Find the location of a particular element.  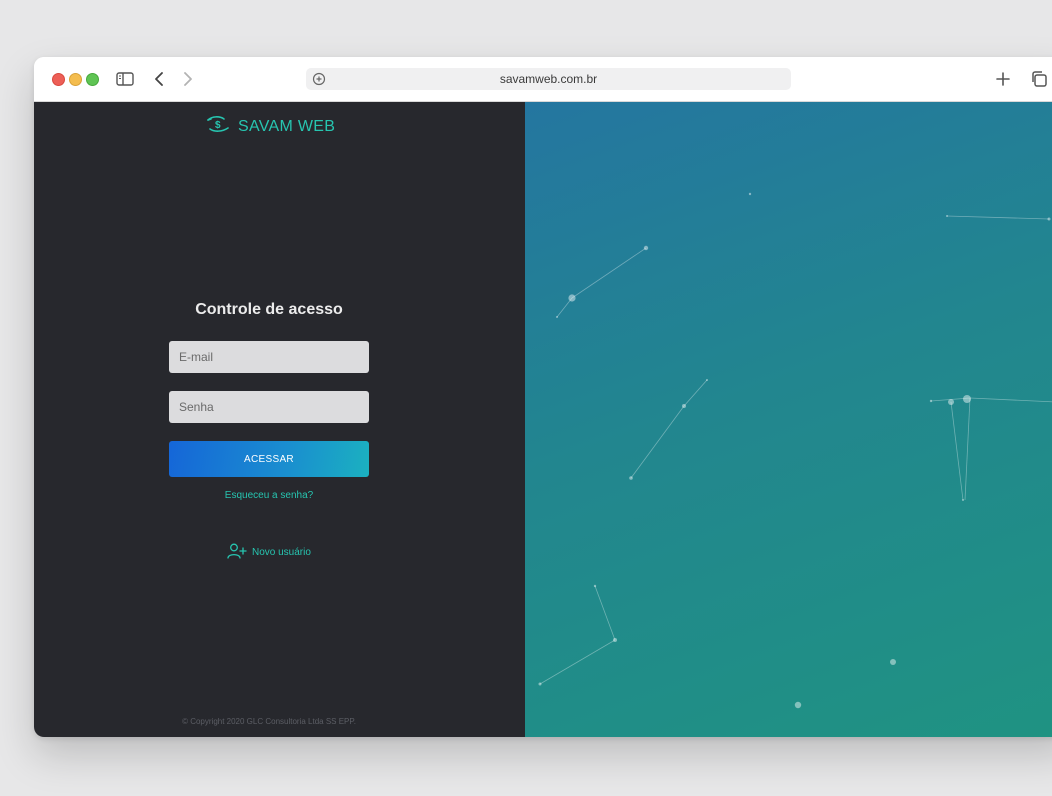

new-user-link: Novo usuário is located at coordinates (269, 552).